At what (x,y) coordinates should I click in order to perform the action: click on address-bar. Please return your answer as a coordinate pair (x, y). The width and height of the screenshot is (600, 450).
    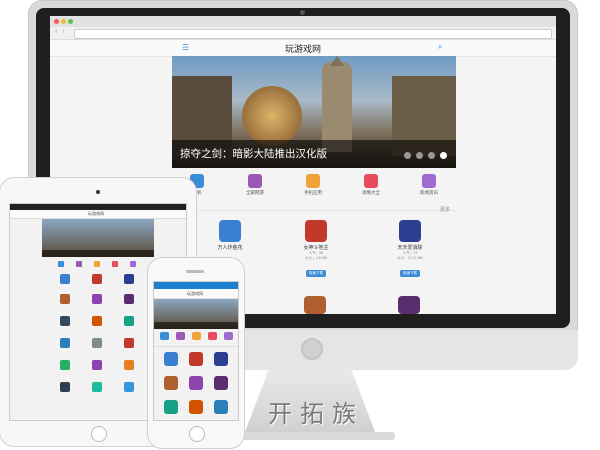
    Looking at the image, I should click on (313, 34).